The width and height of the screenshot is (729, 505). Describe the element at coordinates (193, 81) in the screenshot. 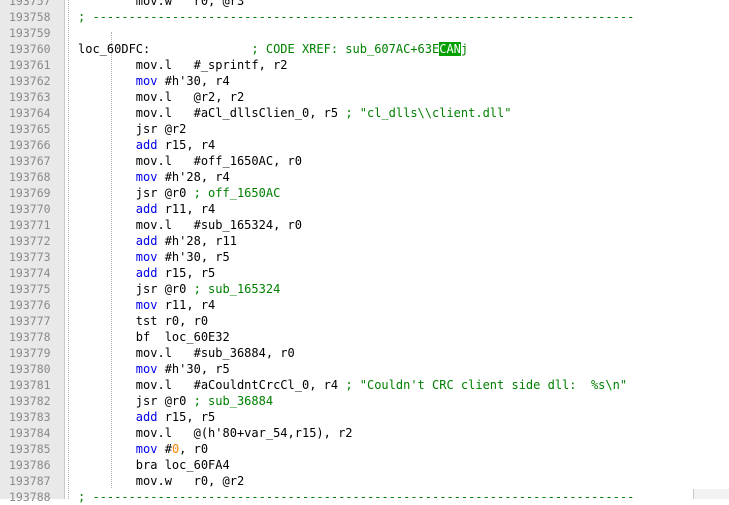

I see `code-token: #h'30, r4` at that location.